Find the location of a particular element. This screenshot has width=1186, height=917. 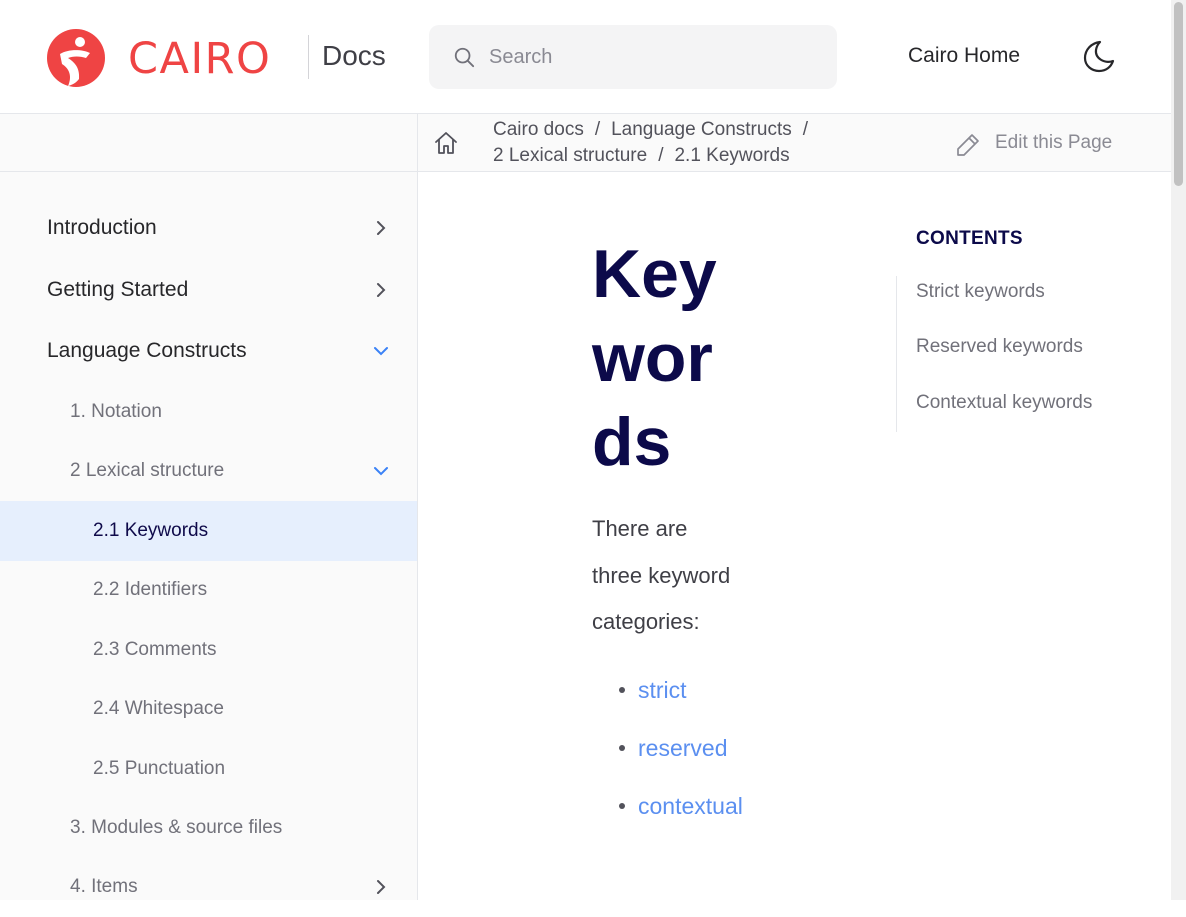

sidebar-item-label: 2.5 Punctuation is located at coordinates (159, 768).